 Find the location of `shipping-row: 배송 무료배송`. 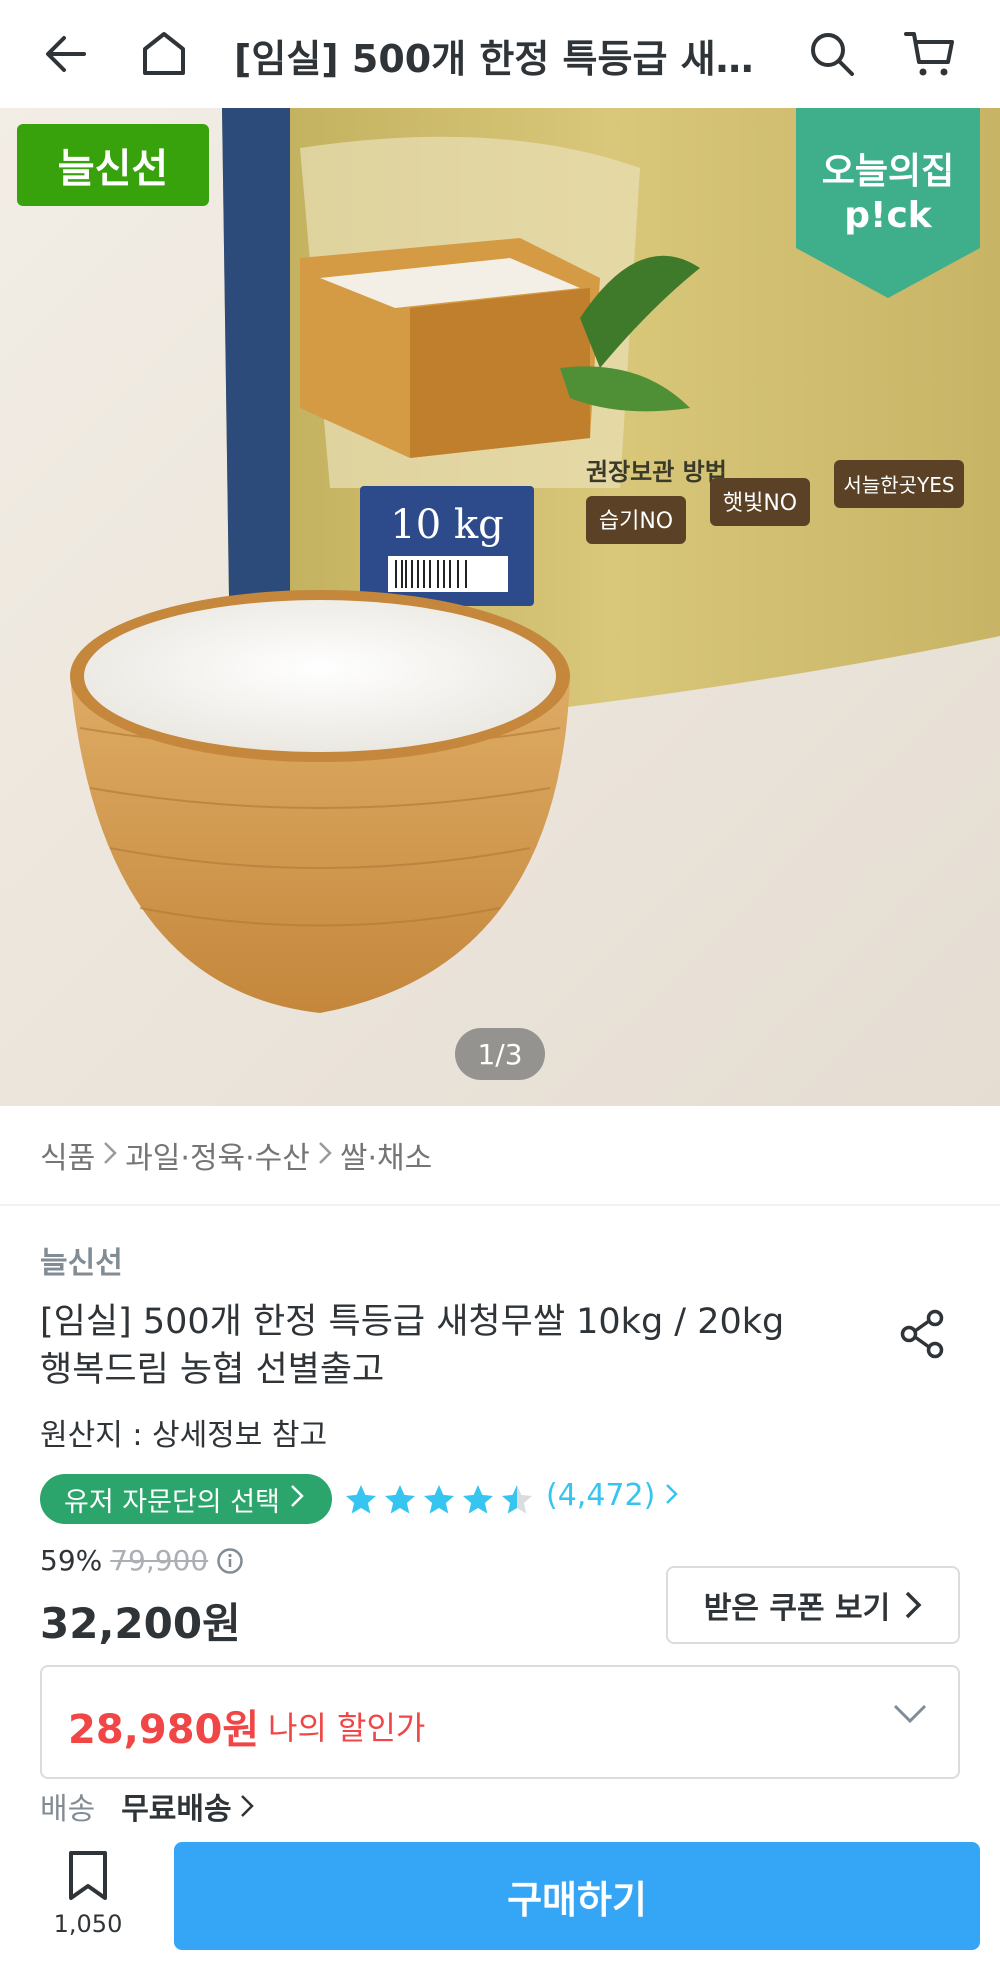

shipping-row: 배송 무료배송 is located at coordinates (147, 1806).